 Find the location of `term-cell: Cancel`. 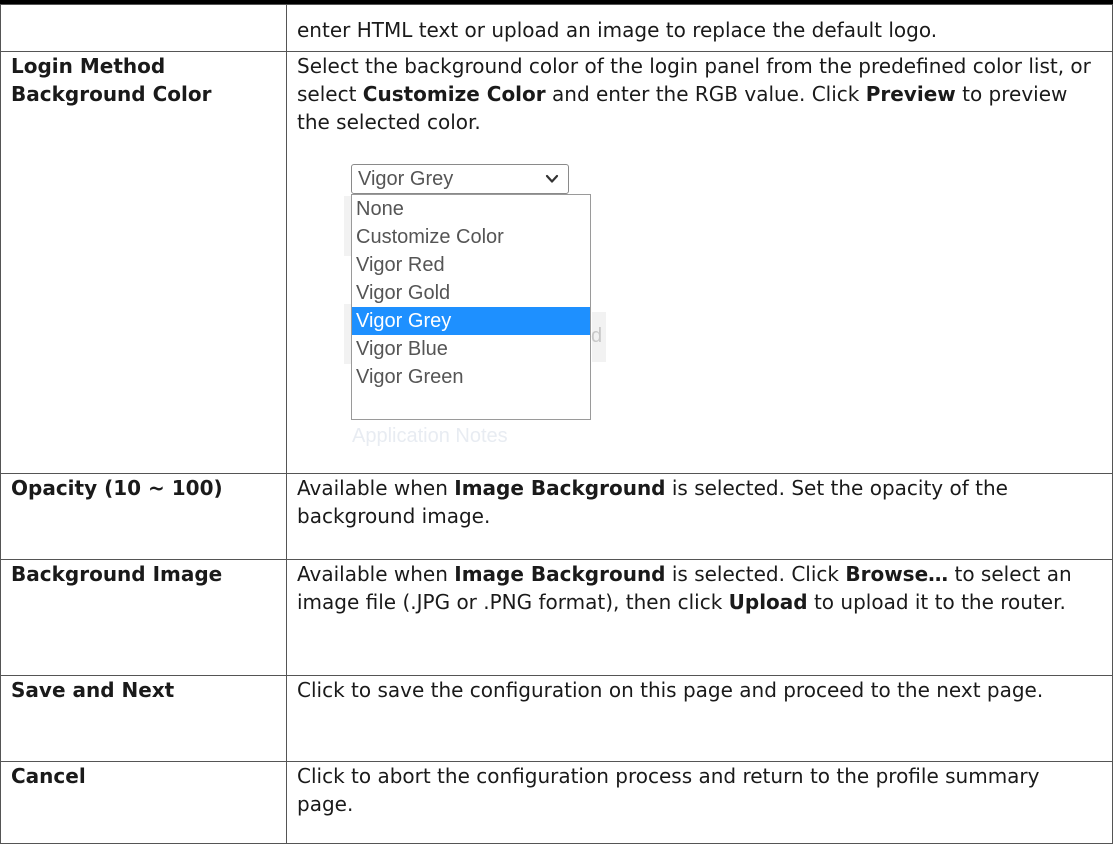

term-cell: Cancel is located at coordinates (143, 802).